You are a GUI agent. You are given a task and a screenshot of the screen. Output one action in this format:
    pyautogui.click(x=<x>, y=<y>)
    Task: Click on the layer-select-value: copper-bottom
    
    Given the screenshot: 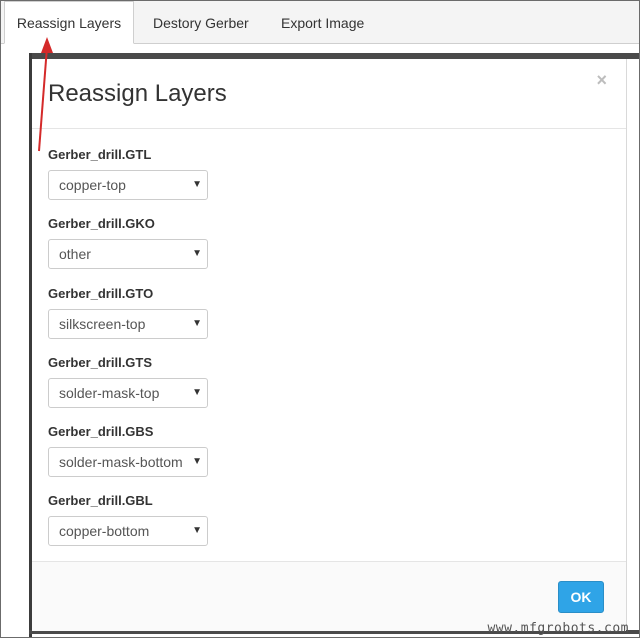 What is the action you would take?
    pyautogui.click(x=104, y=531)
    